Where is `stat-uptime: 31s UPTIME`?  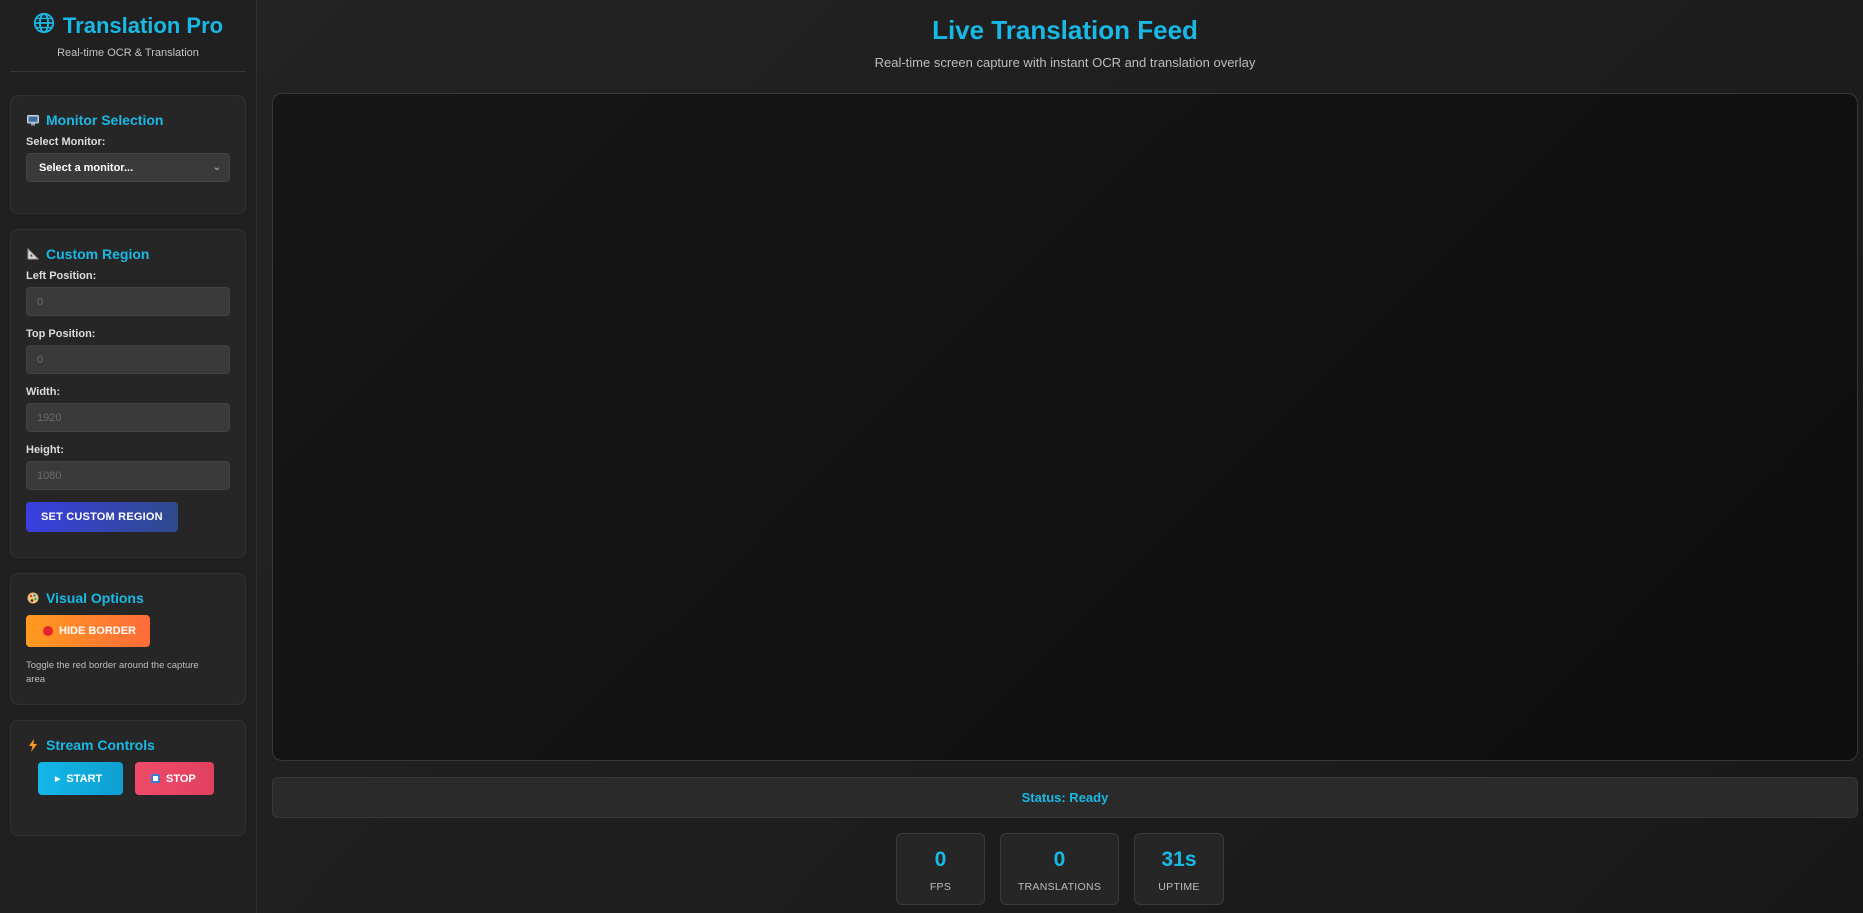
stat-uptime: 31s UPTIME is located at coordinates (1179, 869).